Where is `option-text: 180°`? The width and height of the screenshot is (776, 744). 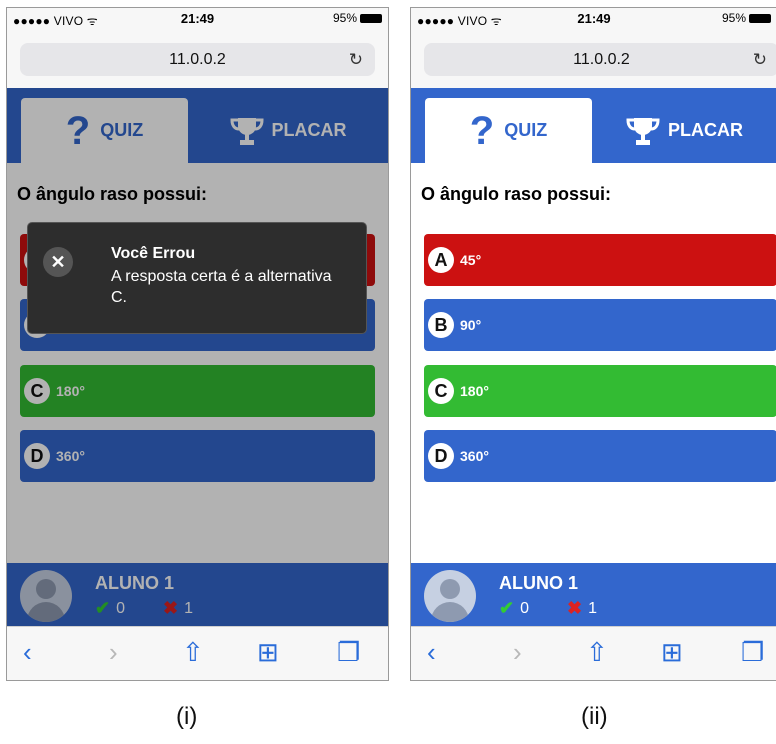 option-text: 180° is located at coordinates (474, 391).